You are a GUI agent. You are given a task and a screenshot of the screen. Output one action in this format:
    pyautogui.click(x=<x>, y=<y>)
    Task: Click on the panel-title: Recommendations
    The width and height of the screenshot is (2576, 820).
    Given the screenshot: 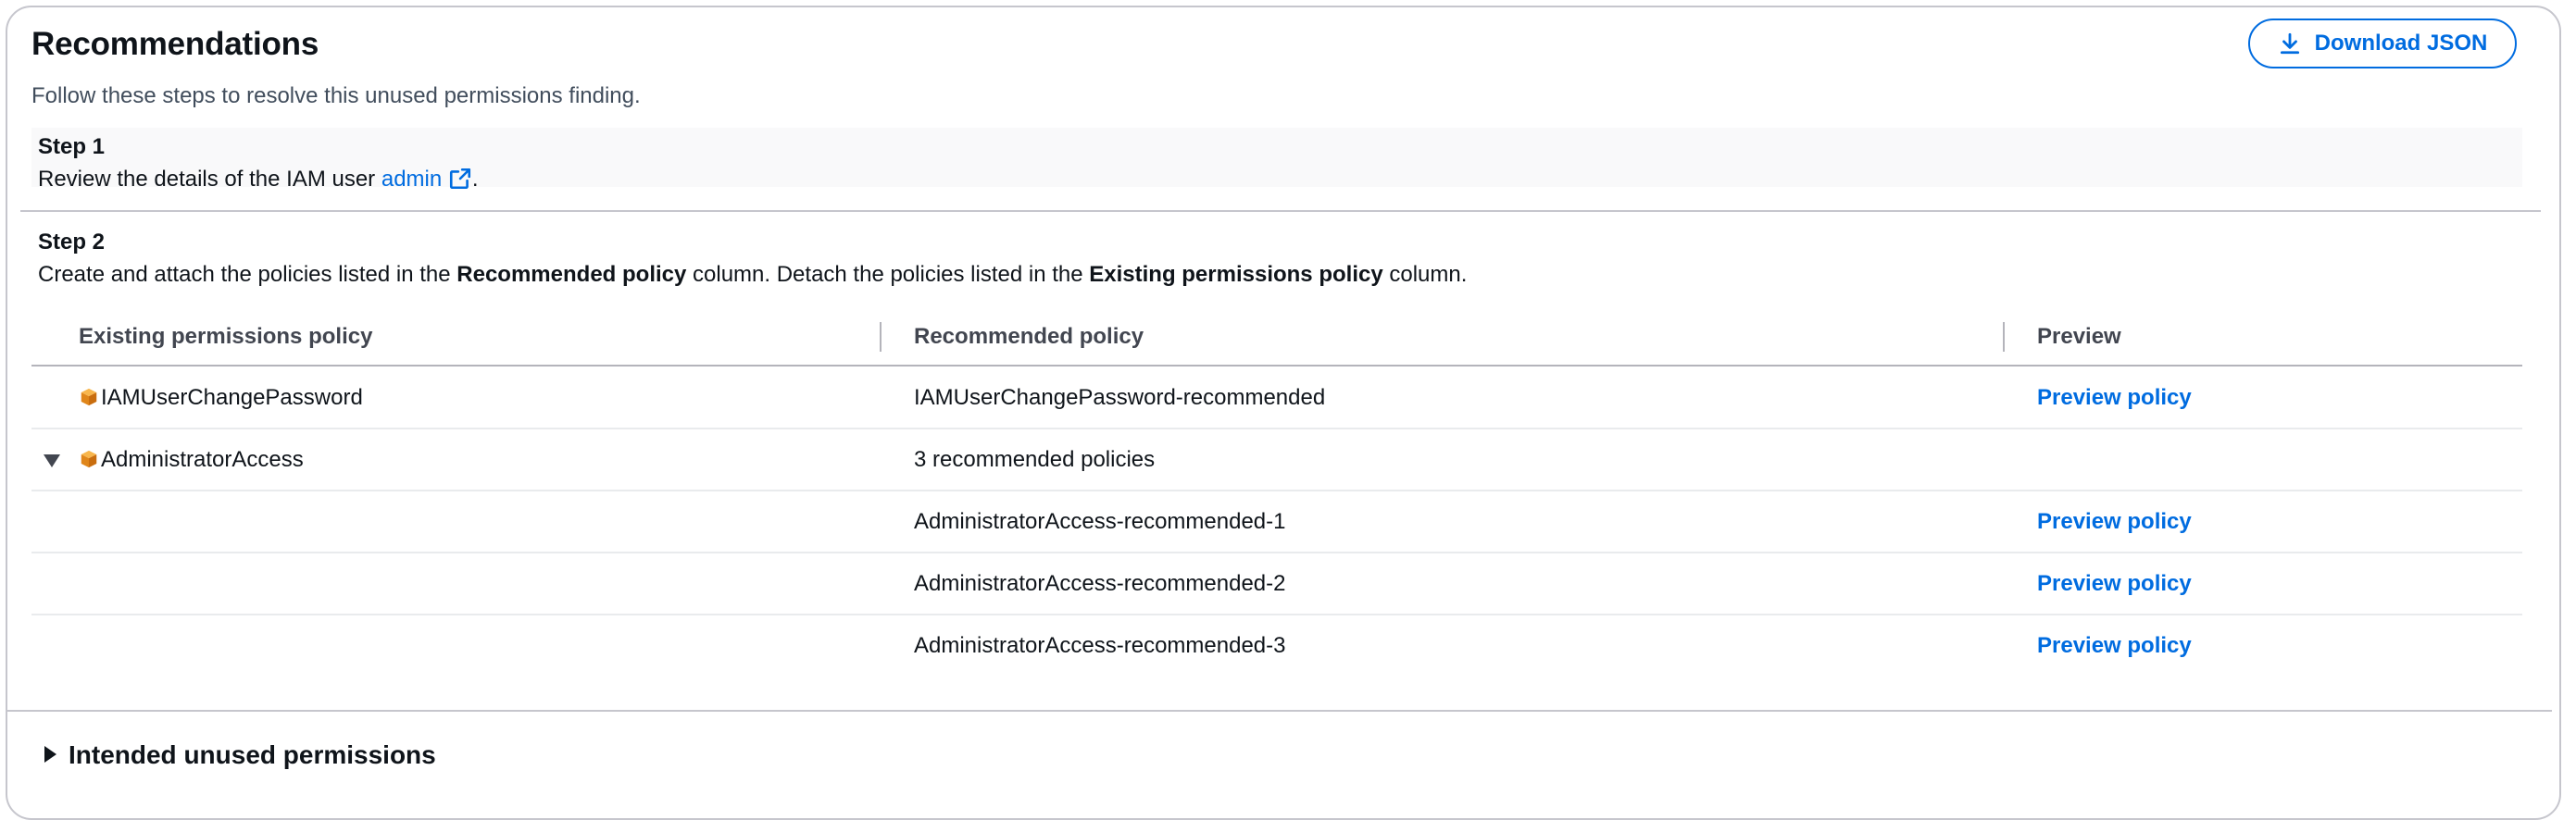 What is the action you would take?
    pyautogui.click(x=175, y=44)
    